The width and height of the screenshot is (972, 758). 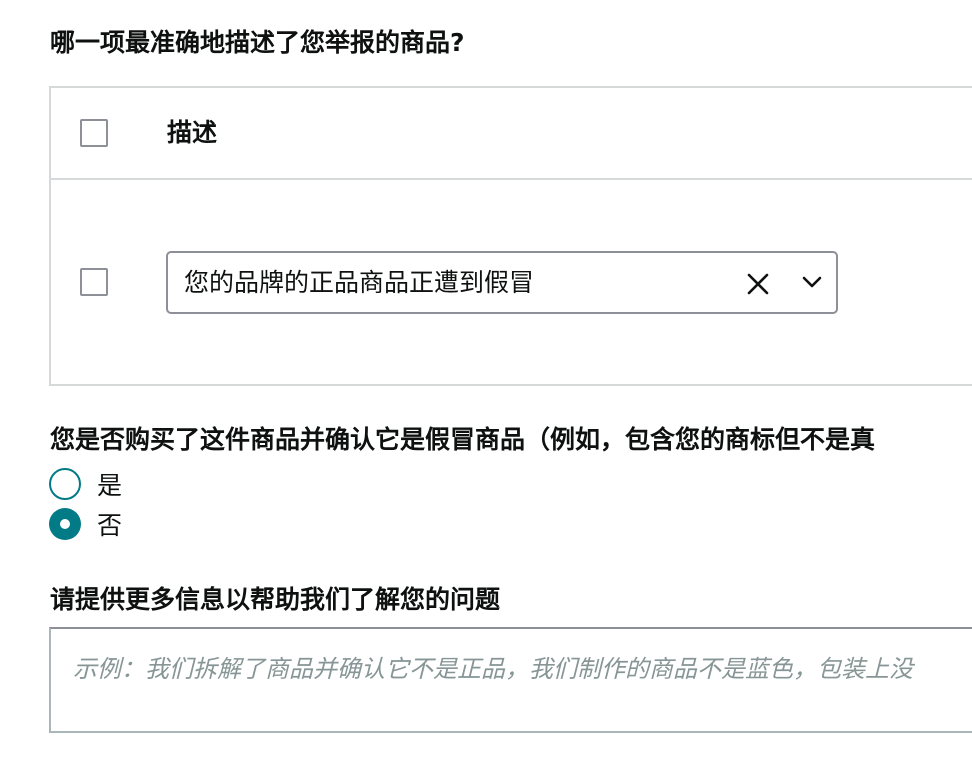 What do you see at coordinates (275, 599) in the screenshot?
I see `question-title-more-info: 请提供更多信息以帮助我们了解您的问题` at bounding box center [275, 599].